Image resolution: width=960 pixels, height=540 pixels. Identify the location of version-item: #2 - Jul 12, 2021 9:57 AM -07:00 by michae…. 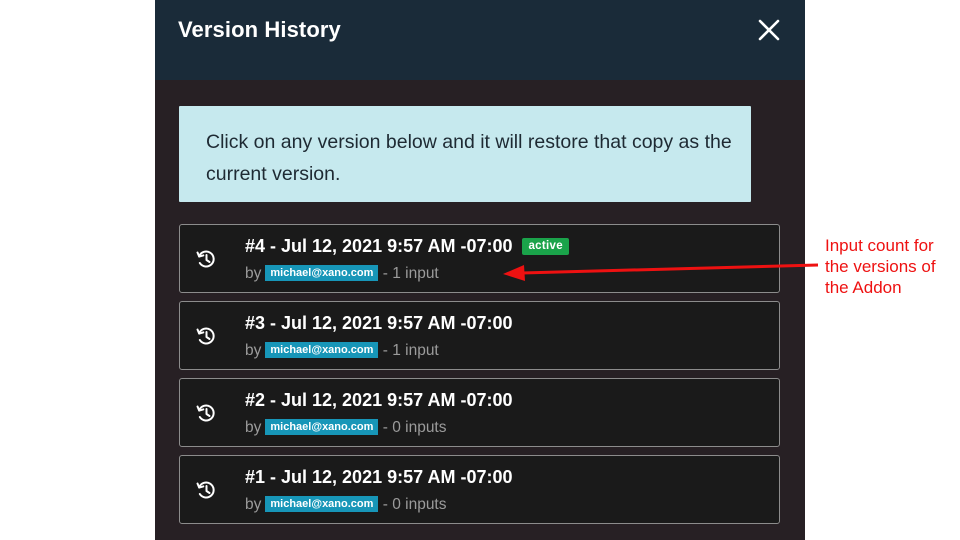
(479, 412).